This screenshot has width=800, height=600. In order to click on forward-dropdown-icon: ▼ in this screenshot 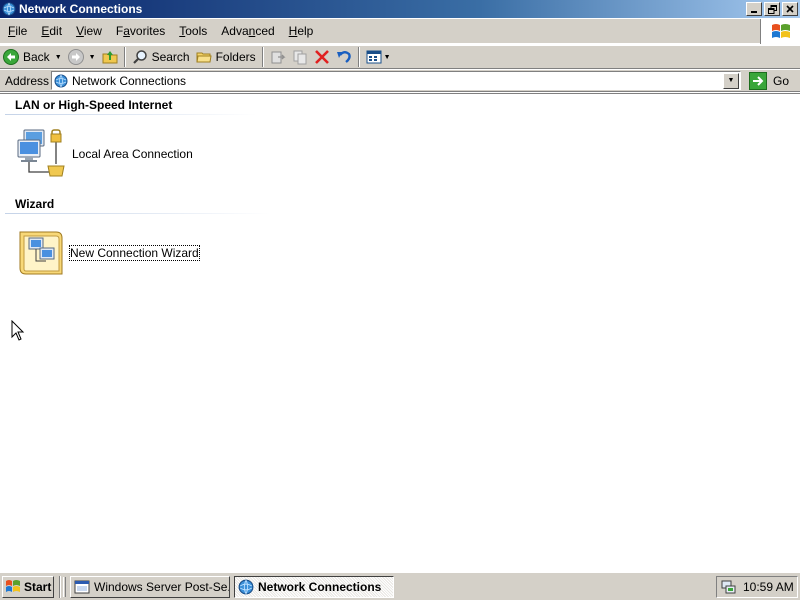, I will do `click(92, 57)`.